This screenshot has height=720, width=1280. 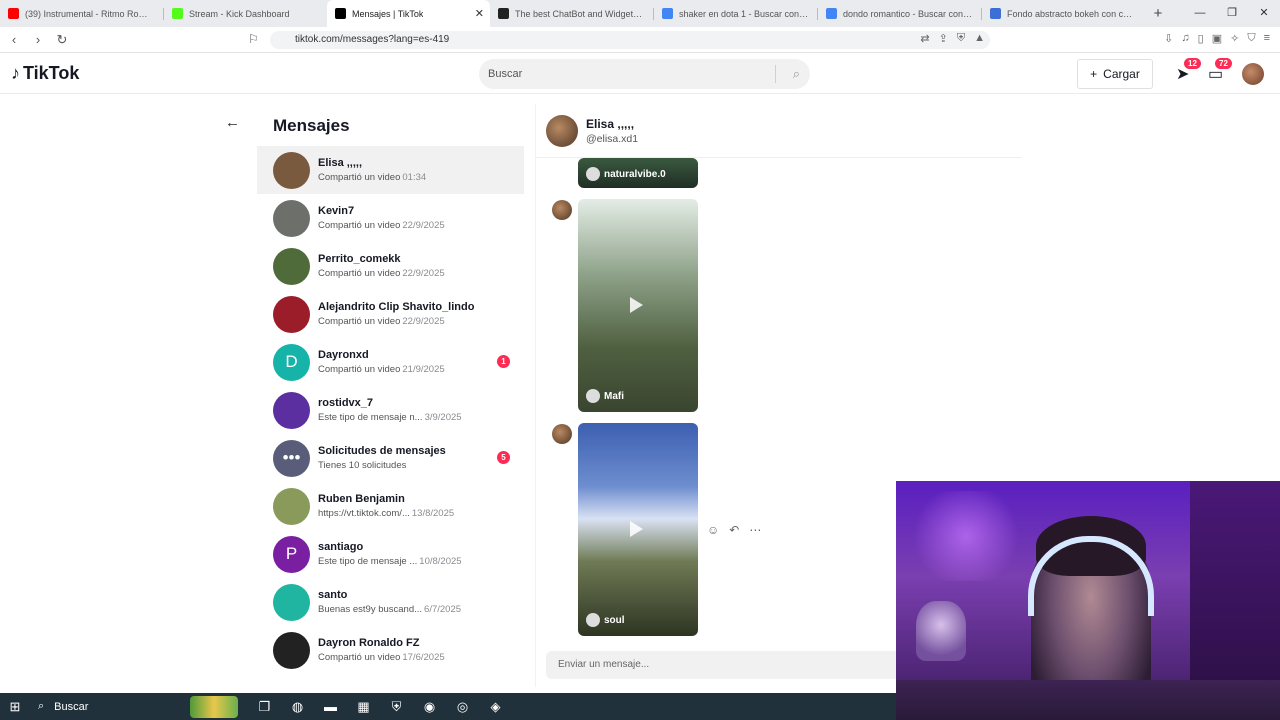 I want to click on emoji-reaction-icon: ☺, so click(x=713, y=530).